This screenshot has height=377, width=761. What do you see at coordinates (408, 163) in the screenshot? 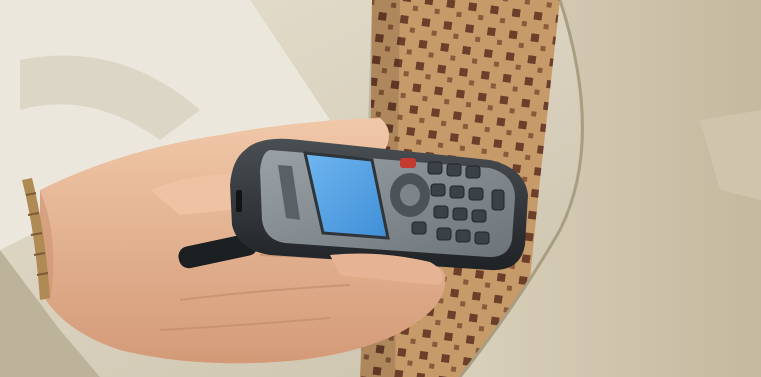
I see `phone-call-key` at bounding box center [408, 163].